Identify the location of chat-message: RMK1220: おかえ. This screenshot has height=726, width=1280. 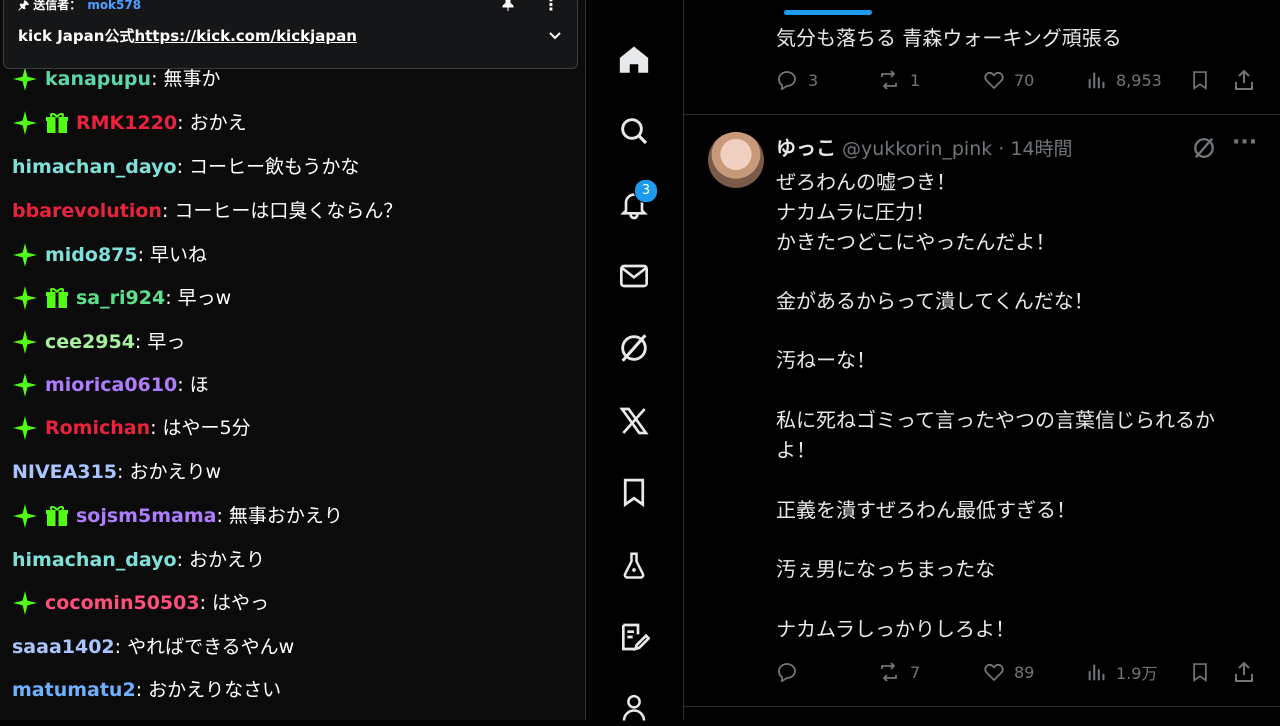
(129, 123).